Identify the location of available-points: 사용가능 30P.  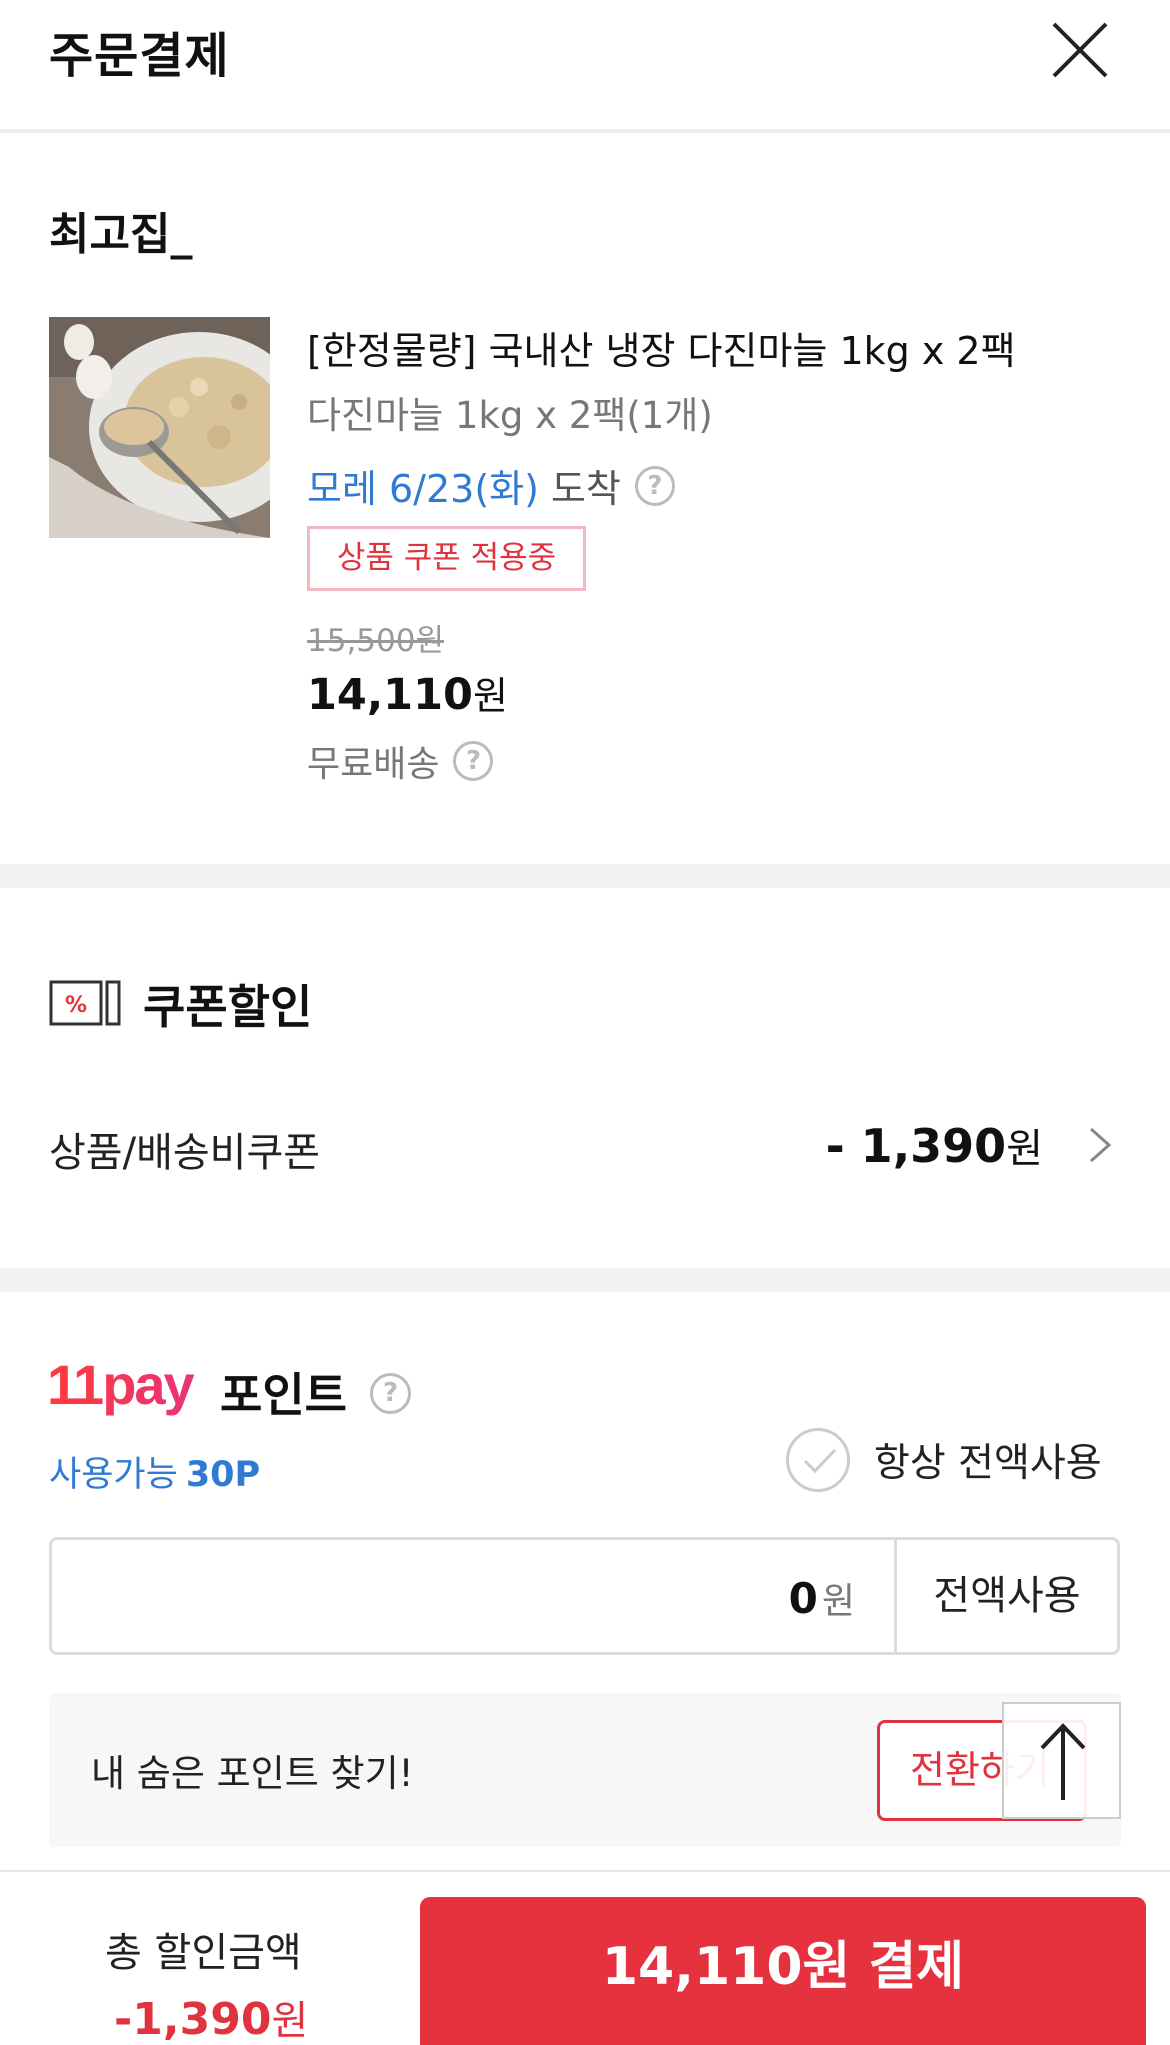
(154, 1471).